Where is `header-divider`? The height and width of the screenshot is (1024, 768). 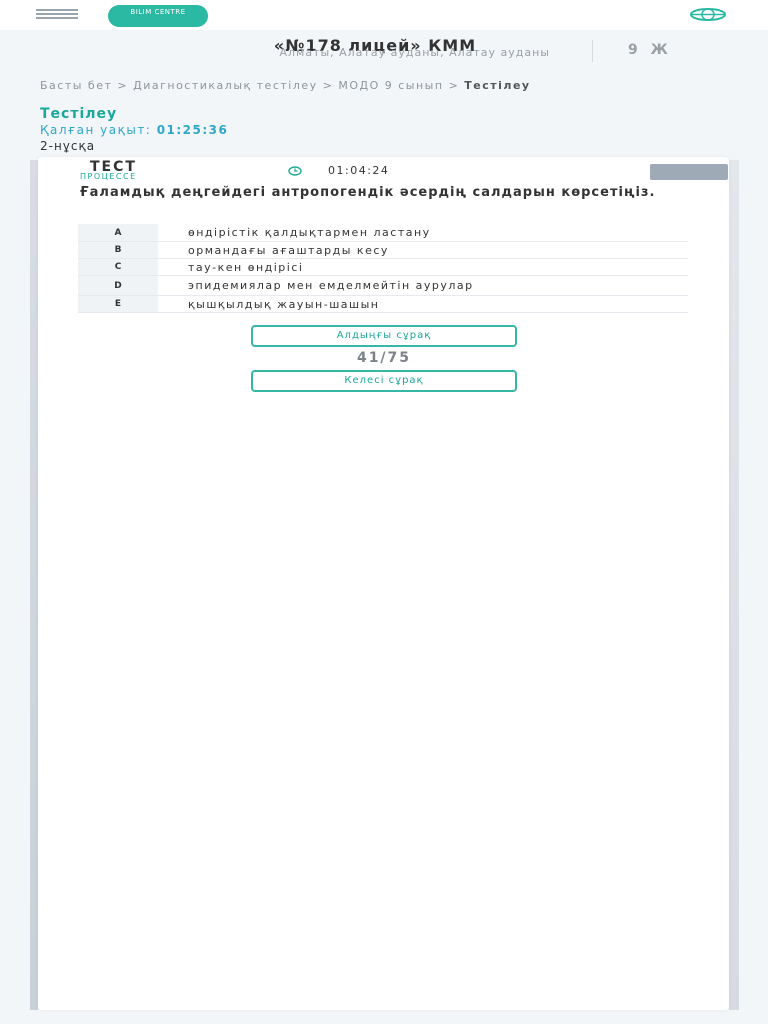
header-divider is located at coordinates (592, 51).